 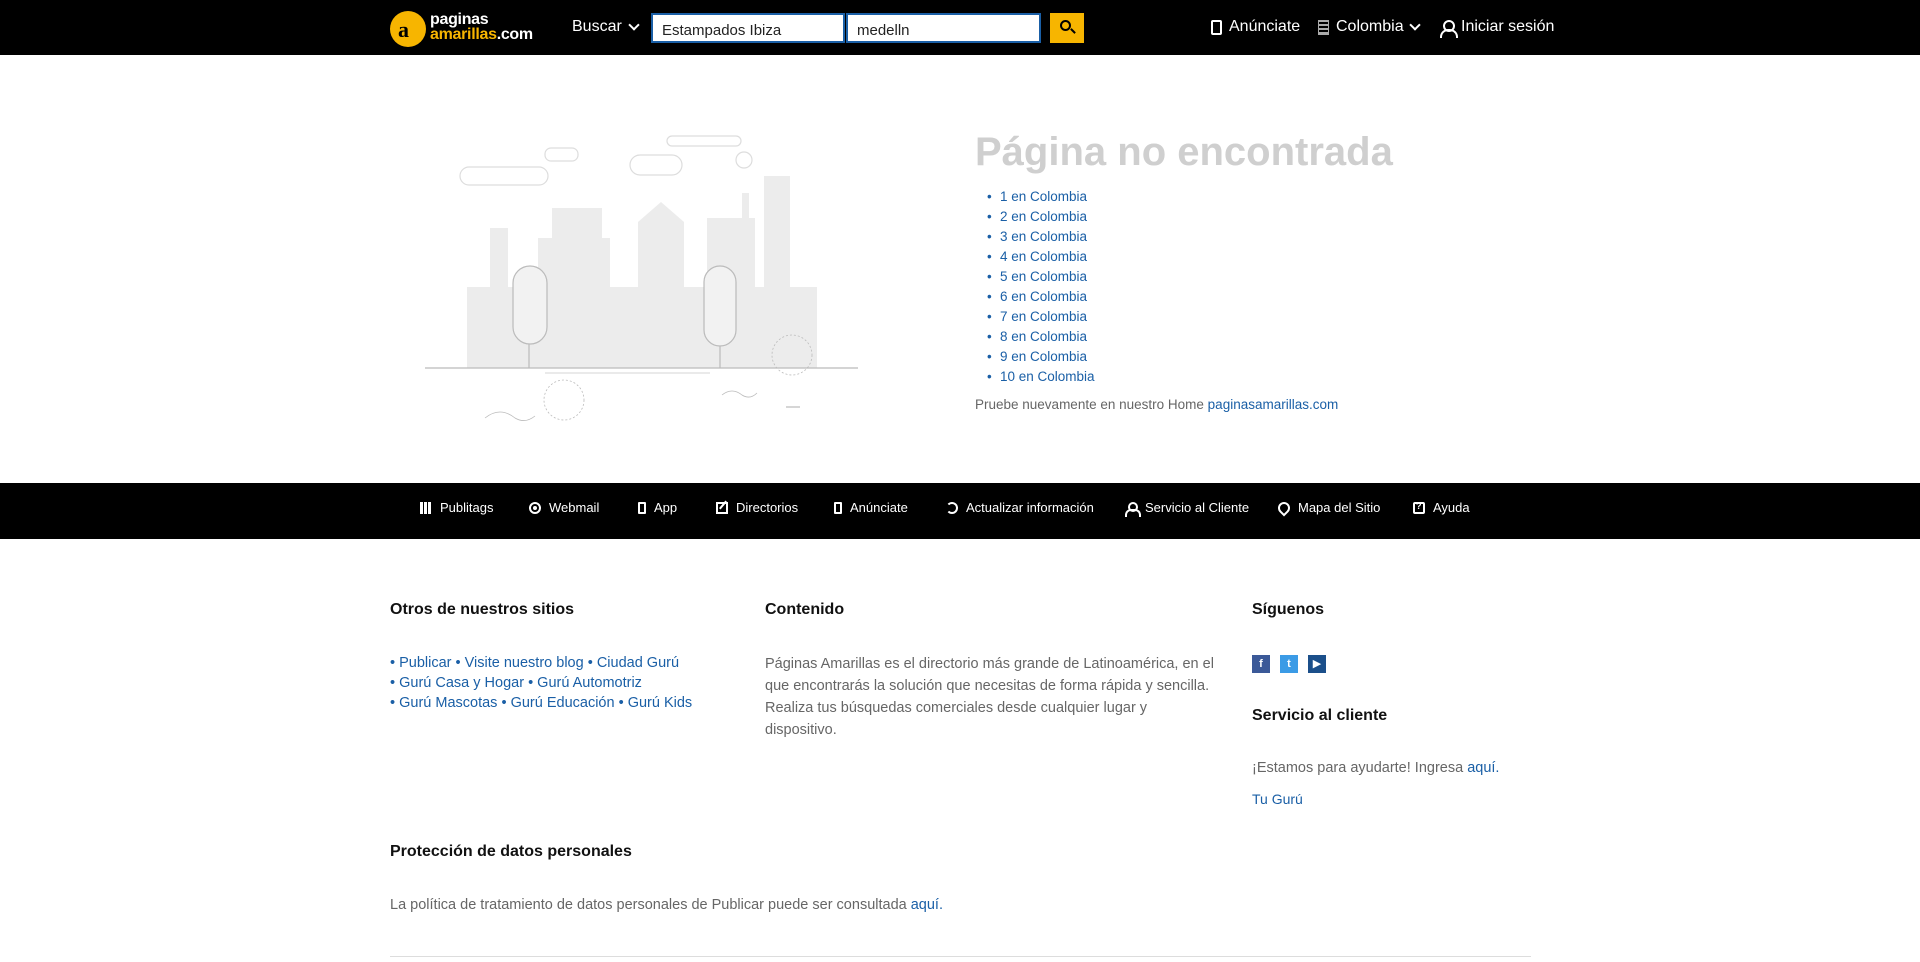 I want to click on follow-title: Síguenos, so click(x=1288, y=609).